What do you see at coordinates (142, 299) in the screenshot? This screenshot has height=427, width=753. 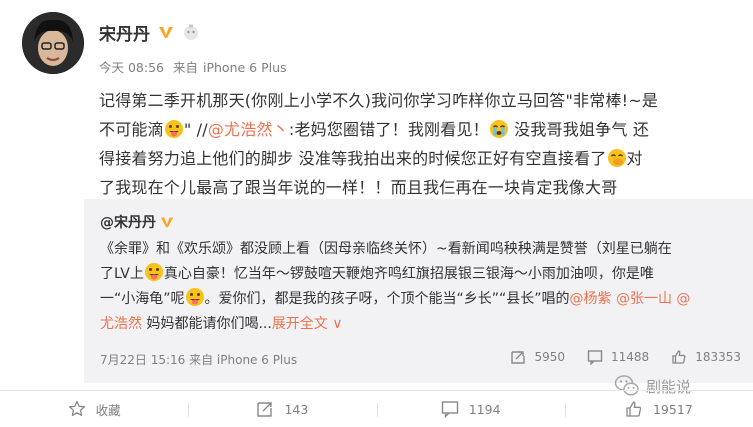 I see `retweet-text-p4: 一“小海龟”呢` at bounding box center [142, 299].